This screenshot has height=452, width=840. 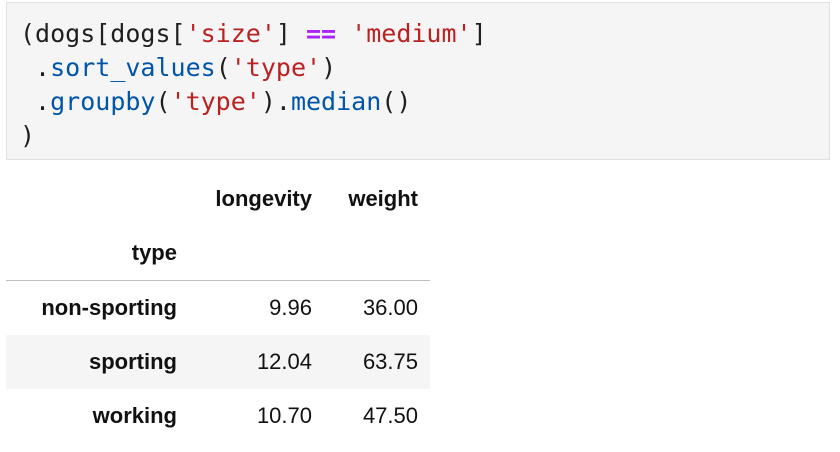 I want to click on column-header-row: longevity weight, so click(x=218, y=199).